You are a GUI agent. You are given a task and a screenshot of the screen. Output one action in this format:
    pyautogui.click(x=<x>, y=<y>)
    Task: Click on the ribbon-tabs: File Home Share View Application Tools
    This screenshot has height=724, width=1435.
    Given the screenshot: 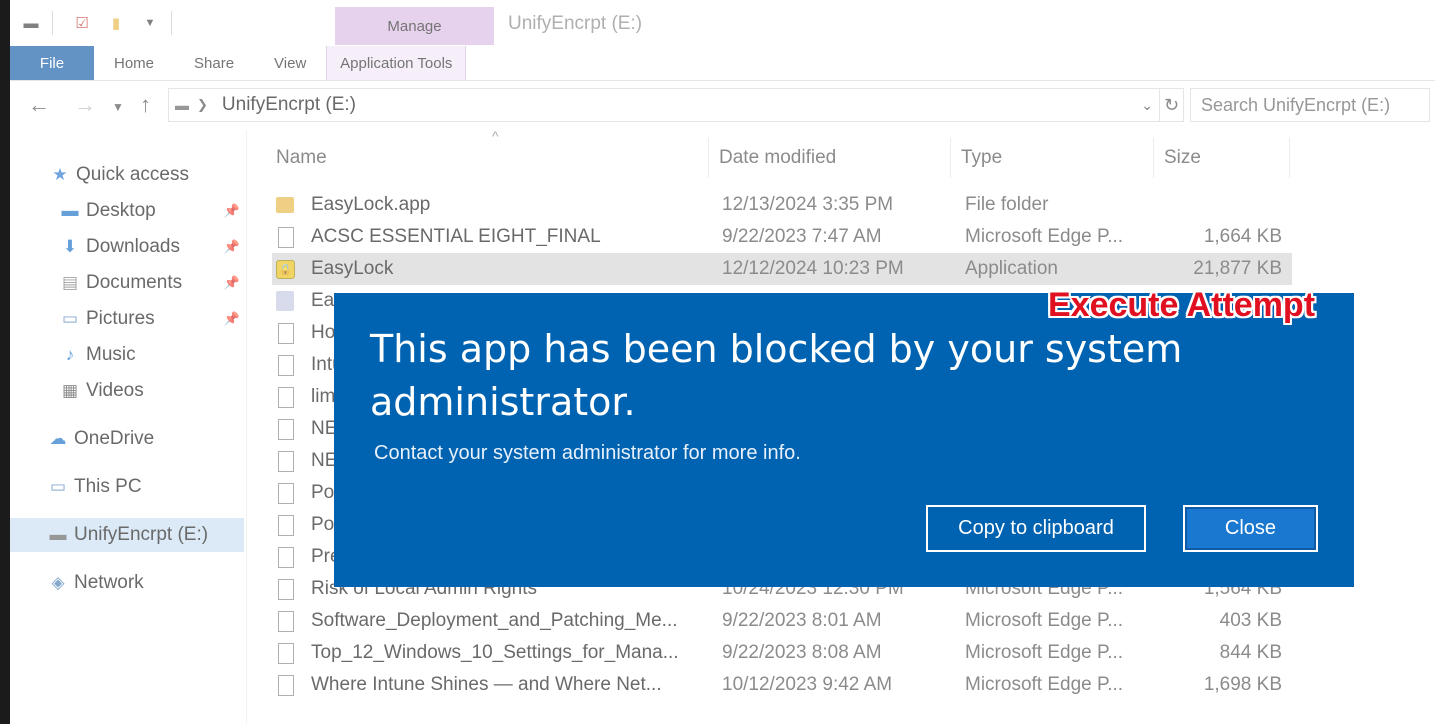 What is the action you would take?
    pyautogui.click(x=722, y=63)
    